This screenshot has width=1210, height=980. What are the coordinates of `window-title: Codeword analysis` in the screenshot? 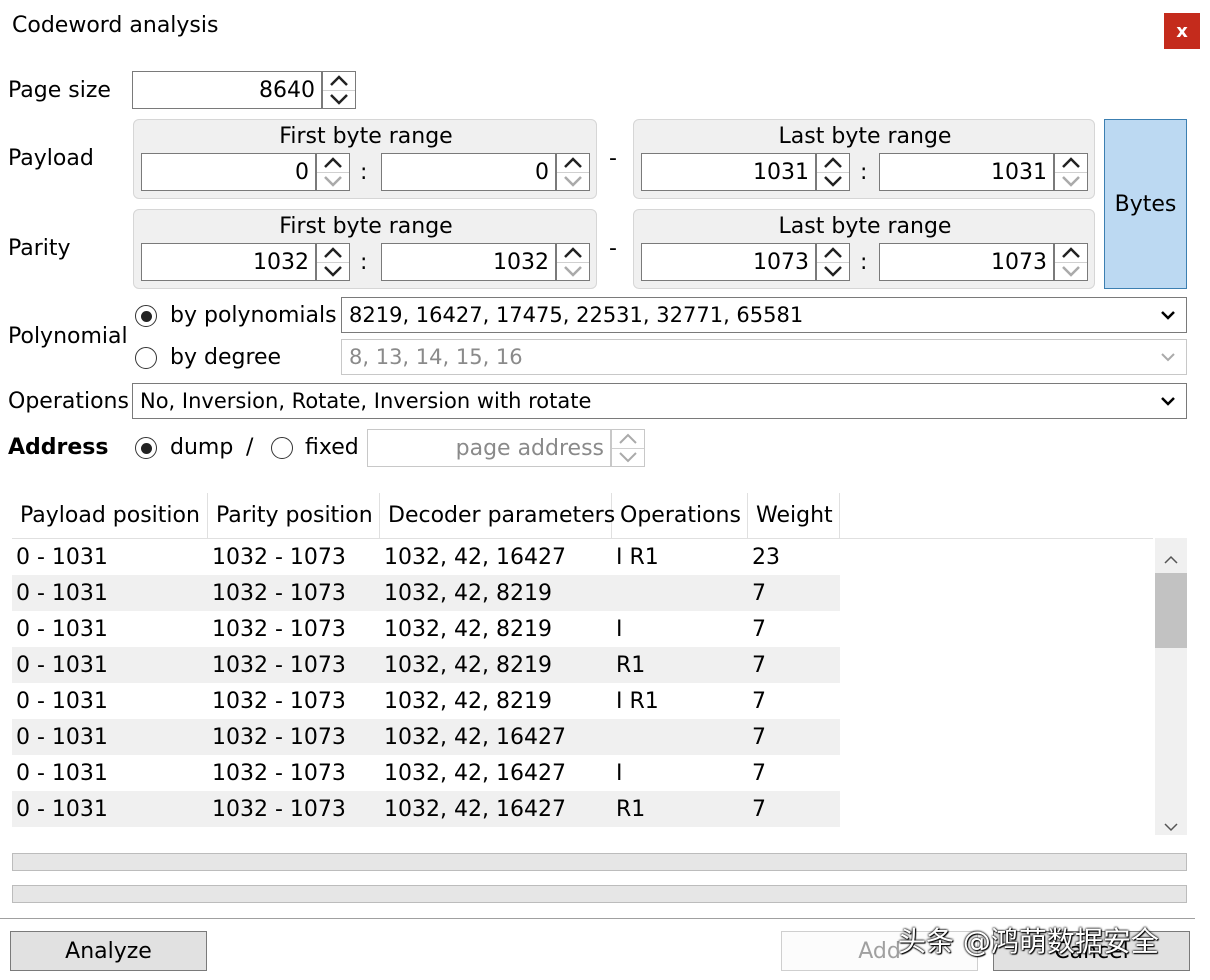 It's located at (115, 25).